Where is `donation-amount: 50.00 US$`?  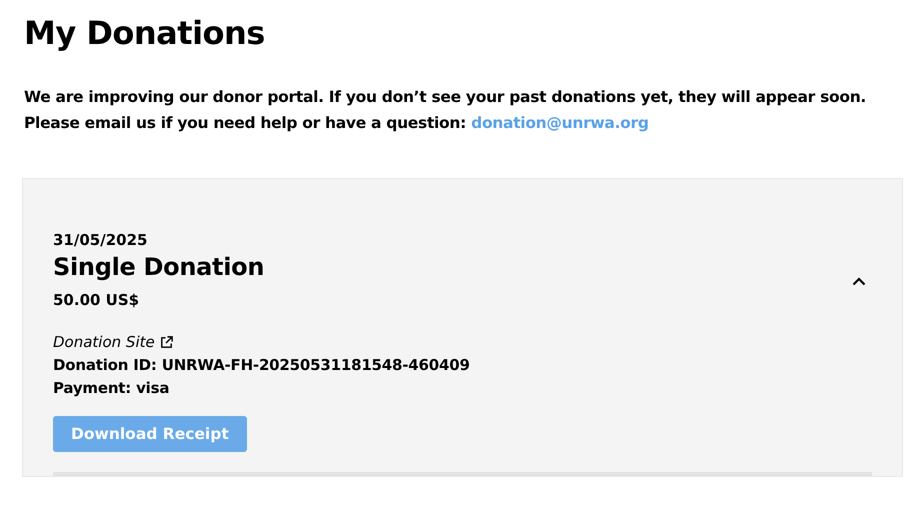
donation-amount: 50.00 US$ is located at coordinates (96, 300).